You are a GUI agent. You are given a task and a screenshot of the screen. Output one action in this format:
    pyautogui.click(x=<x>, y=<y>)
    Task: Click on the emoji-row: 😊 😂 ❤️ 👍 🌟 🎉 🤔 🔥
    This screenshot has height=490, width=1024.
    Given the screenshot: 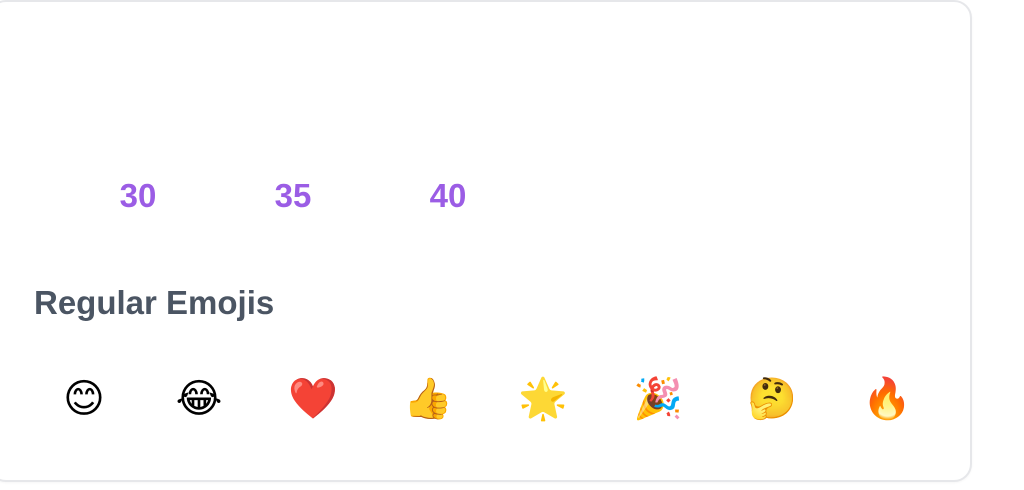 What is the action you would take?
    pyautogui.click(x=485, y=399)
    